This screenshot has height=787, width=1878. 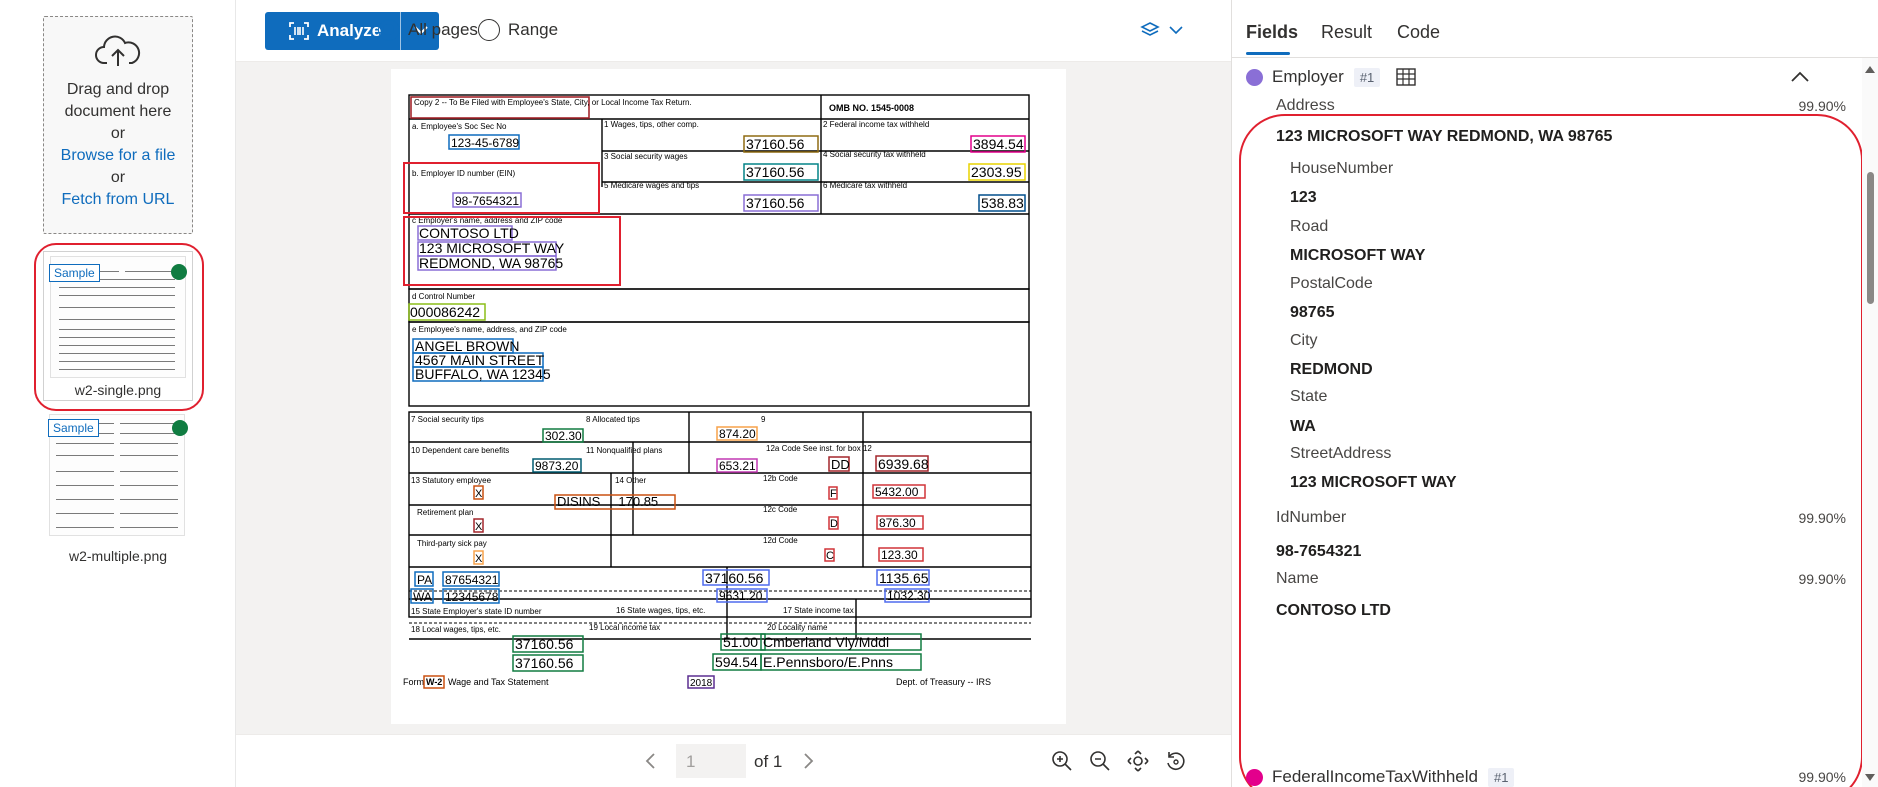 I want to click on form-label-pre: Form, so click(x=413, y=682).